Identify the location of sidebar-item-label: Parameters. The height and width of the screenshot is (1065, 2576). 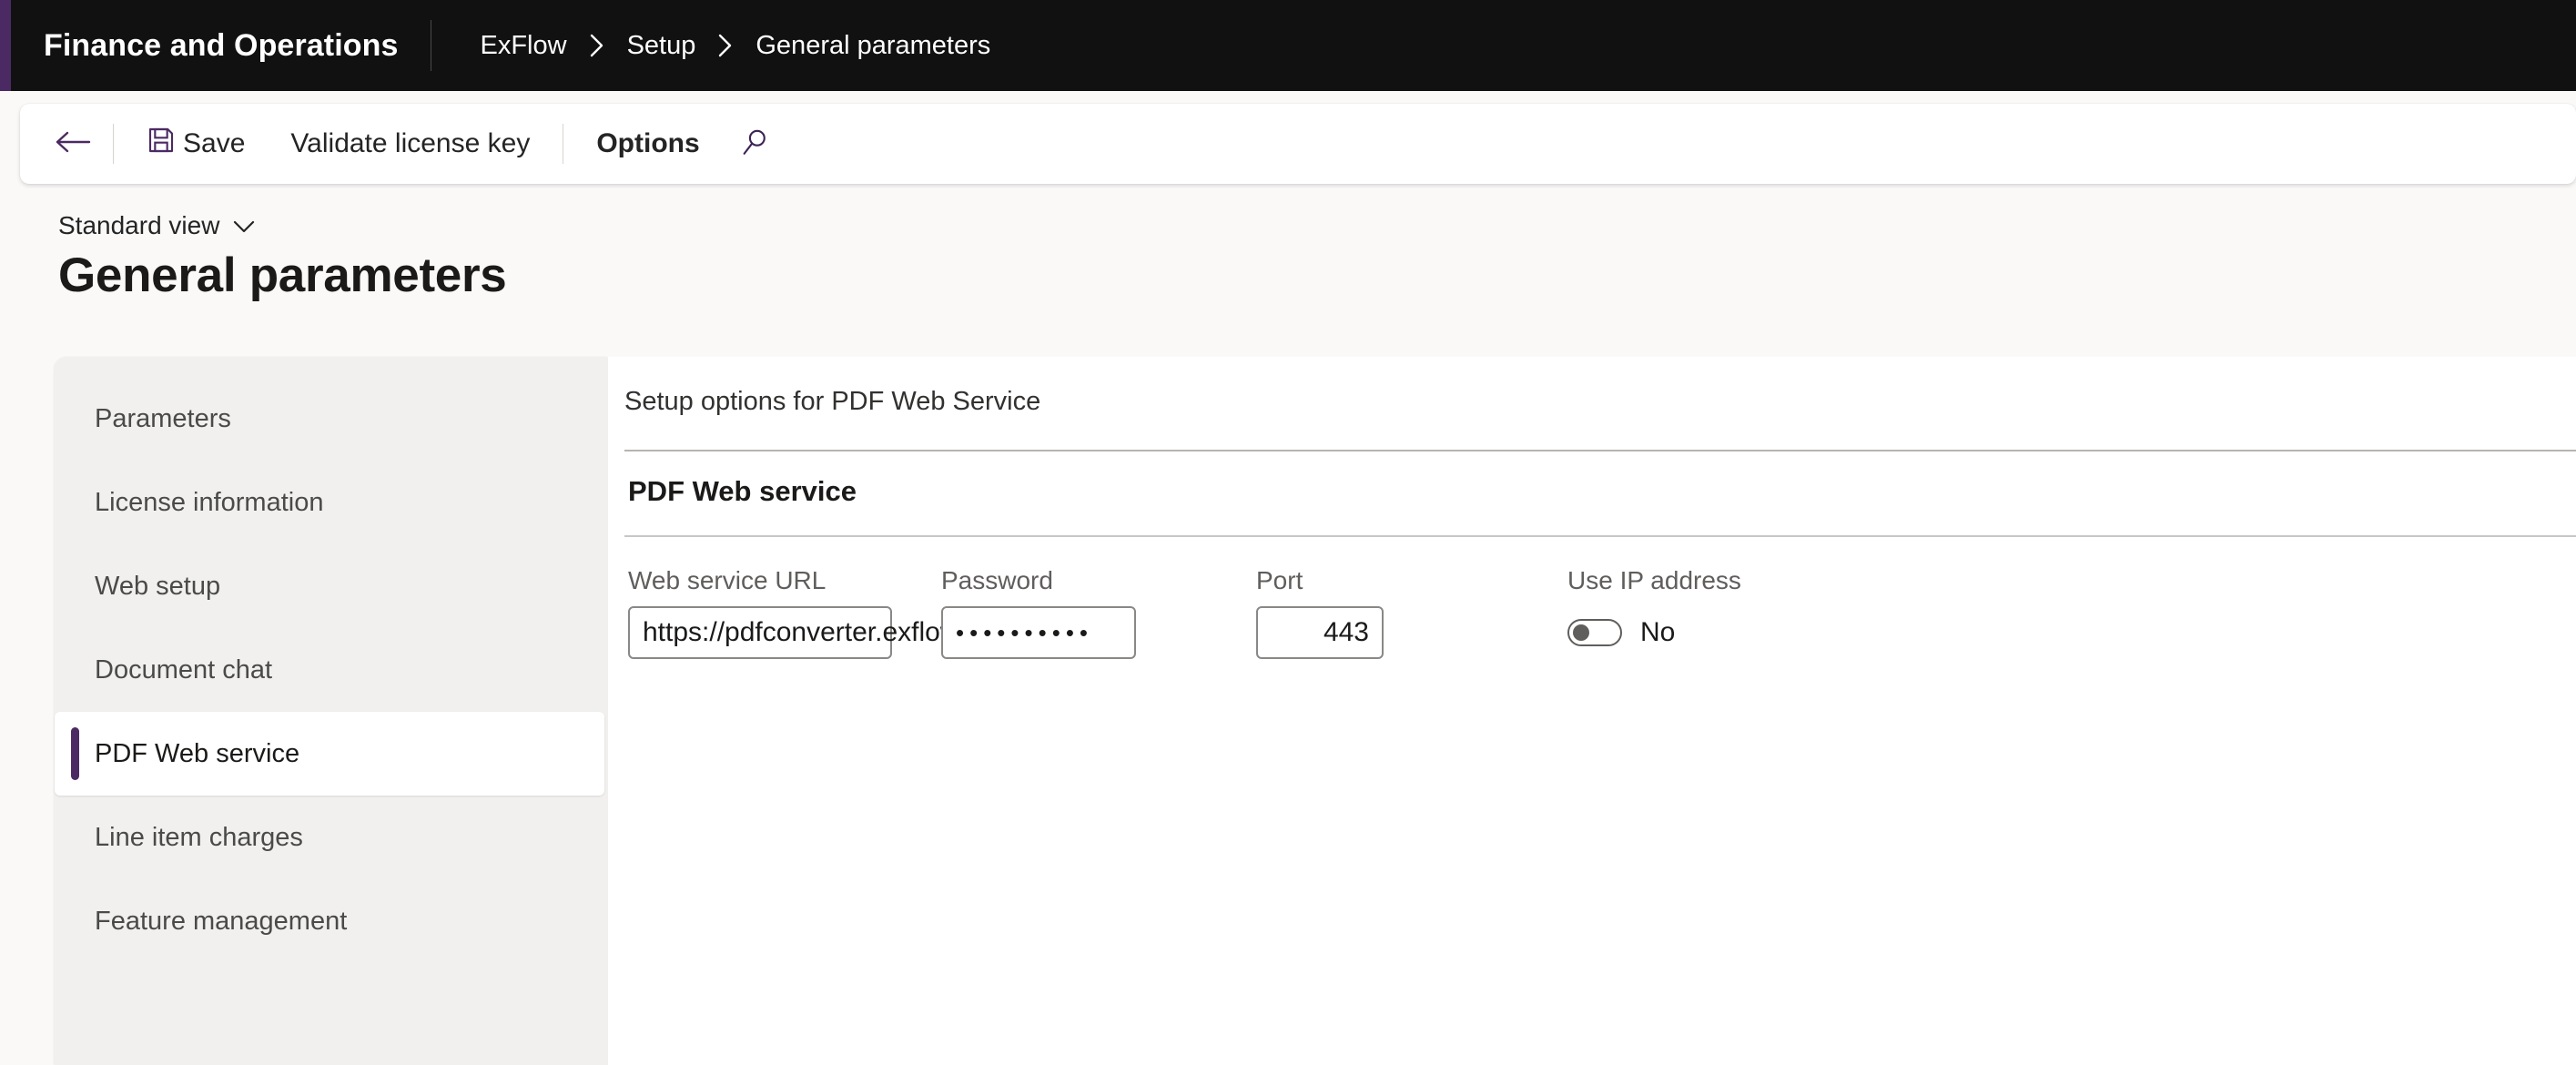
(163, 418).